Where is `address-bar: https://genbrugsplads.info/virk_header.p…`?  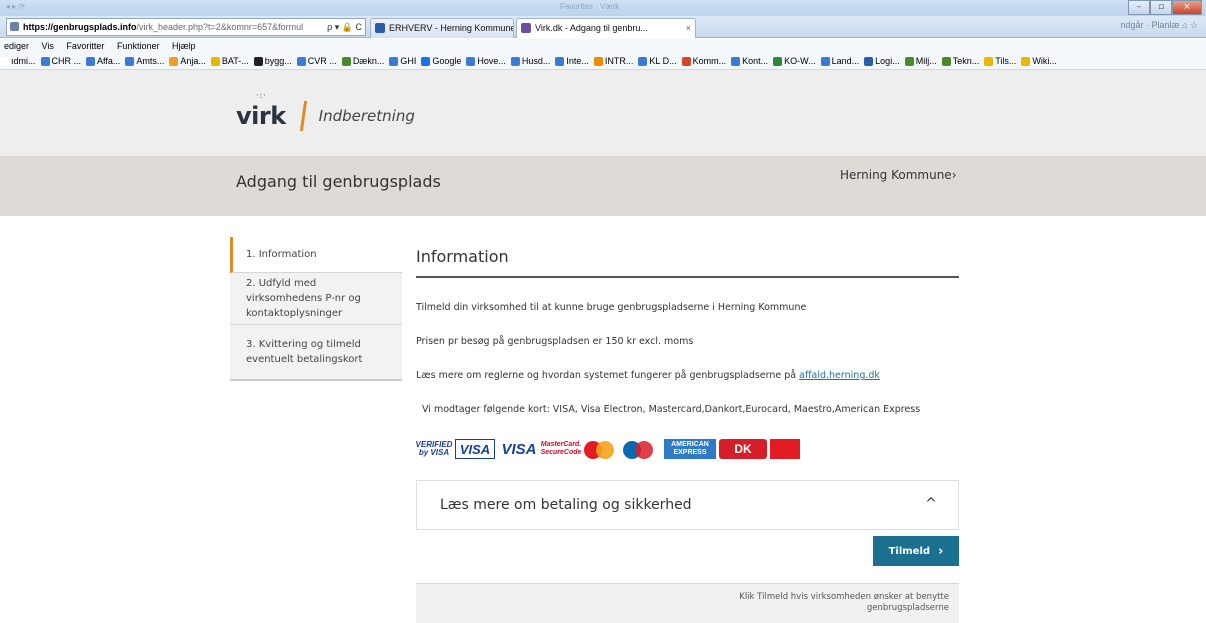 address-bar: https://genbrugsplads.info/virk_header.p… is located at coordinates (186, 27).